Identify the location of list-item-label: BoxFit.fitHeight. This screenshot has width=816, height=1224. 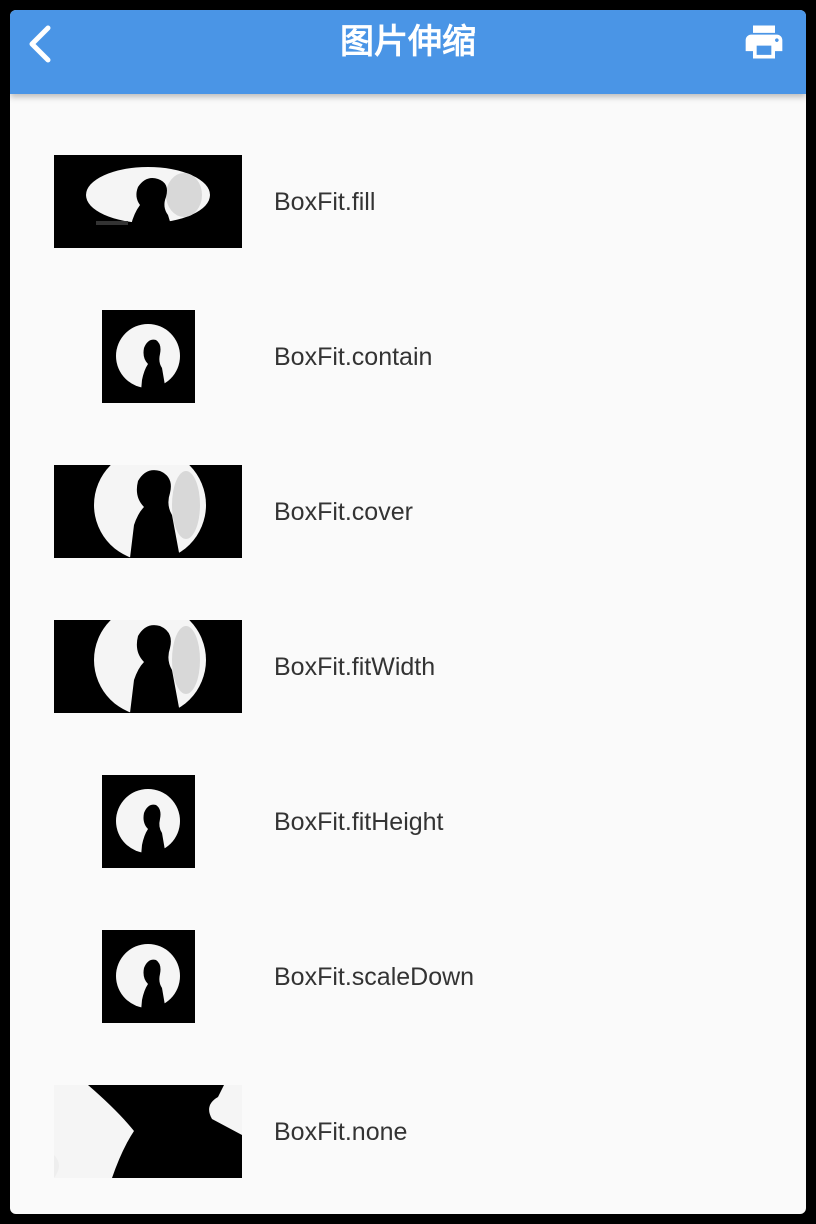
(359, 822).